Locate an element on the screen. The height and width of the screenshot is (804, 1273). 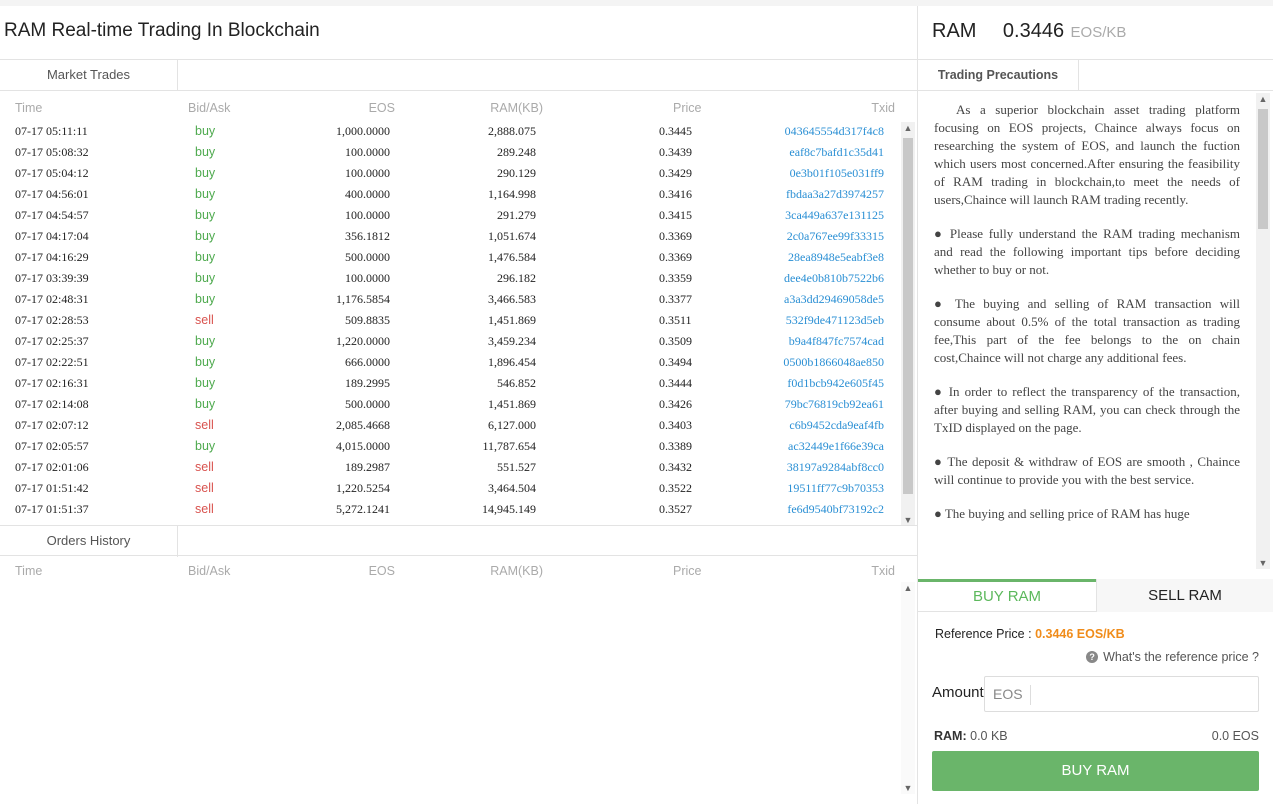
ram-label: RAM: is located at coordinates (950, 736).